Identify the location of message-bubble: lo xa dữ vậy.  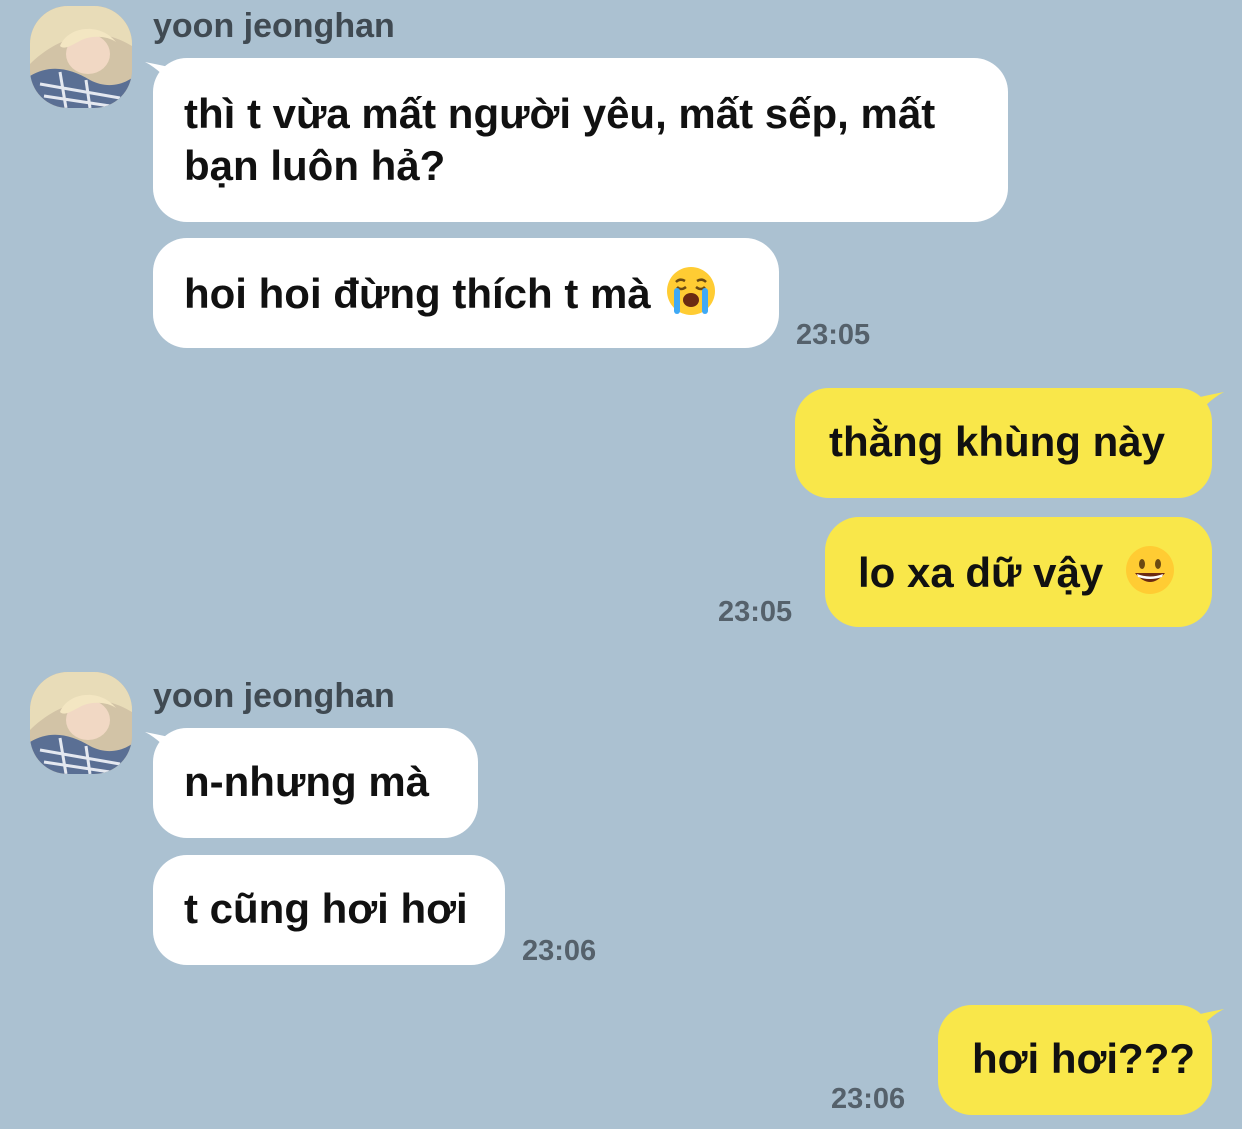
(1018, 572).